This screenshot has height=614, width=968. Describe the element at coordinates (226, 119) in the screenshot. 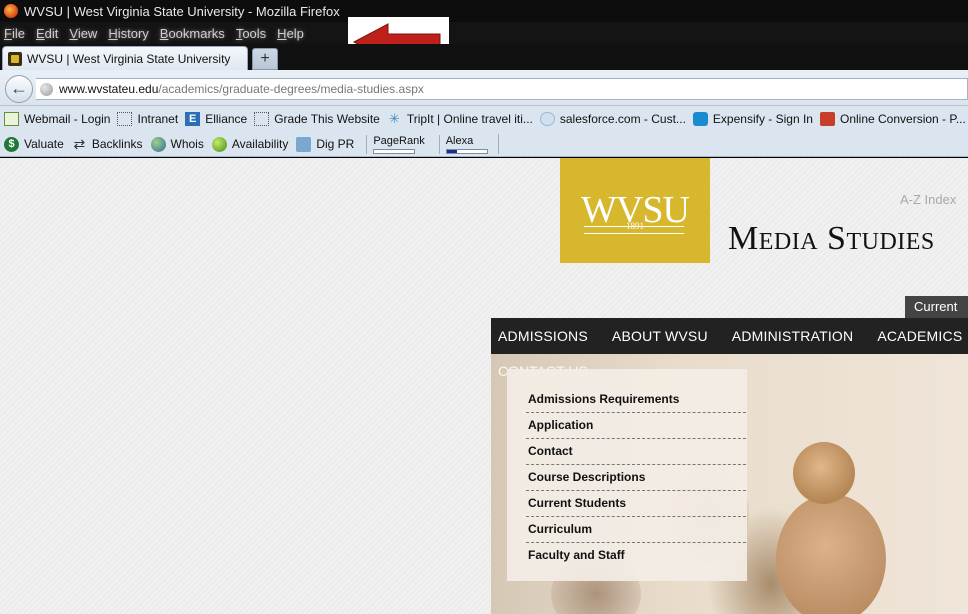

I see `bookmark-label: Elliance` at that location.